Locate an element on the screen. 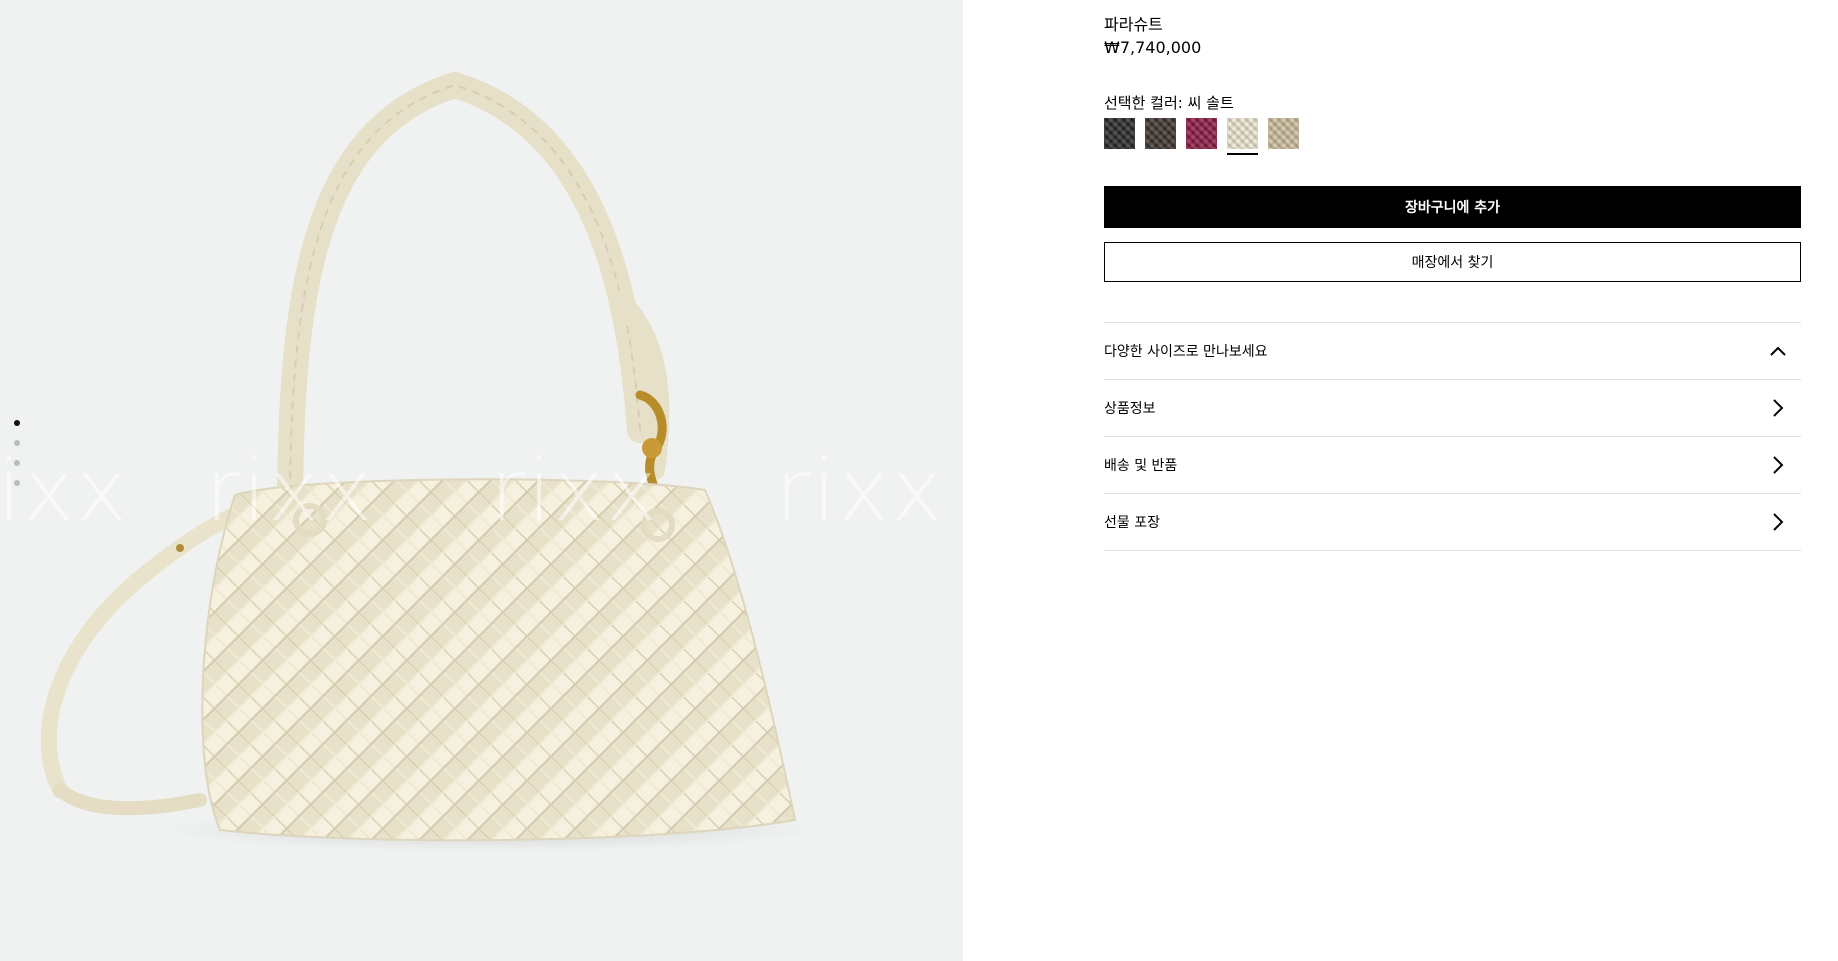 The width and height of the screenshot is (1838, 961). product-accordion: 다양한 사이즈로 만나보세요 상품정보 배송 및 반품 선물 포장 is located at coordinates (1452, 436).